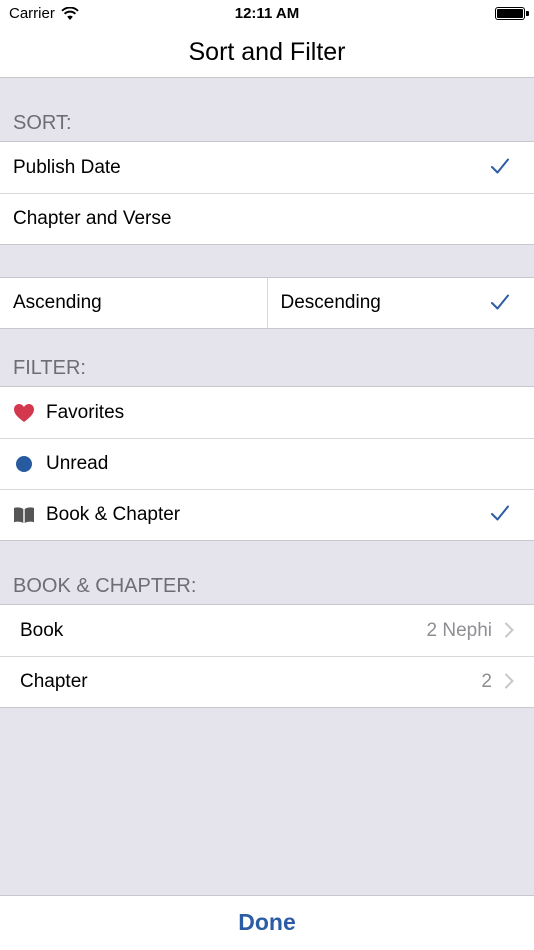 This screenshot has height=950, width=534. Describe the element at coordinates (67, 167) in the screenshot. I see `sort-option-label: Publish Date` at that location.